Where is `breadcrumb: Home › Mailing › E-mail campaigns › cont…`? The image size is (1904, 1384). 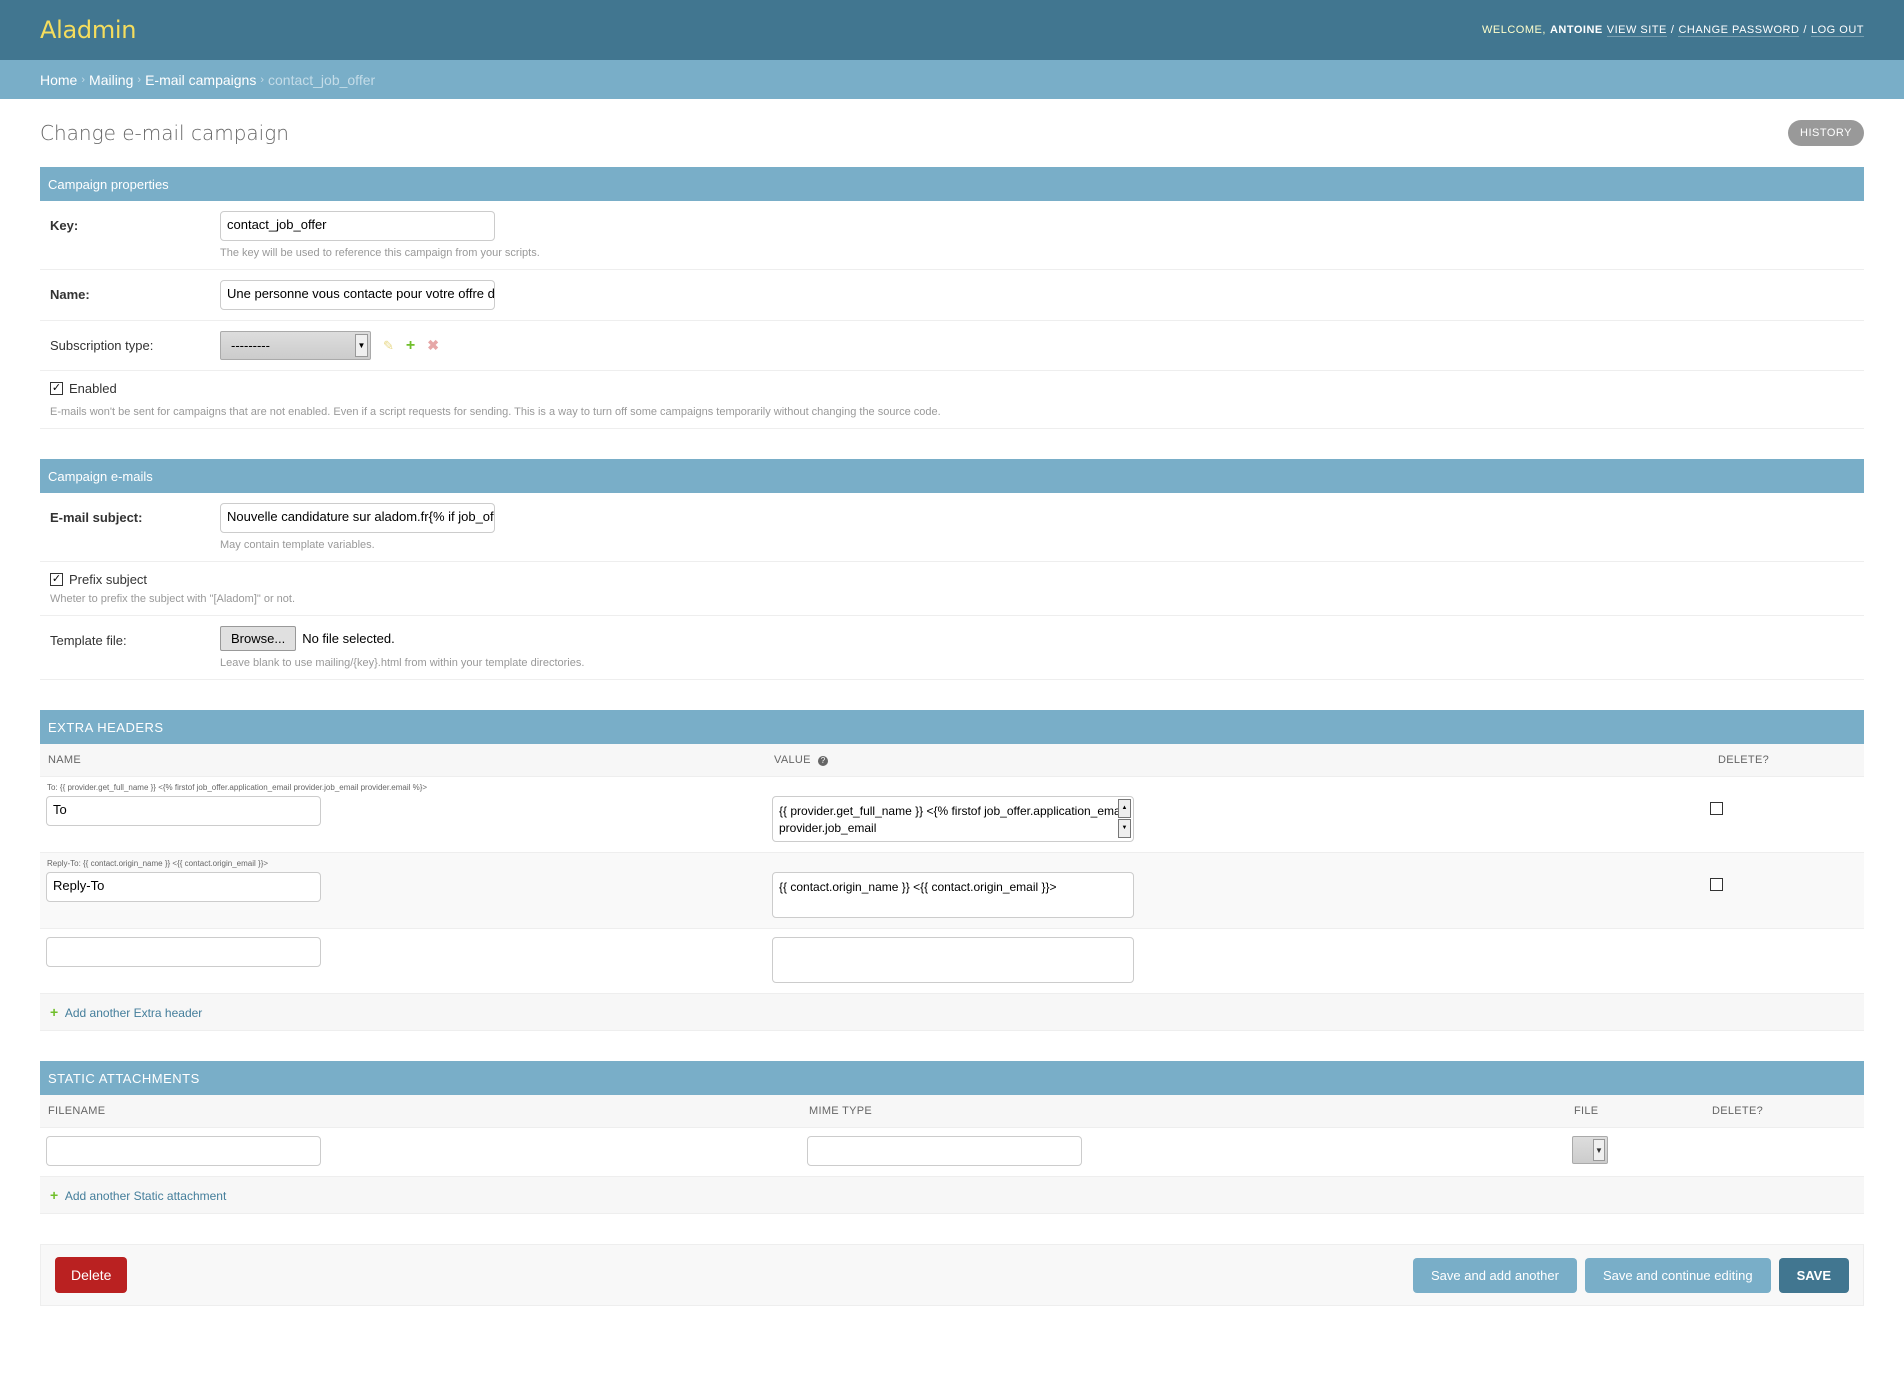 breadcrumb: Home › Mailing › E-mail campaigns › cont… is located at coordinates (952, 79).